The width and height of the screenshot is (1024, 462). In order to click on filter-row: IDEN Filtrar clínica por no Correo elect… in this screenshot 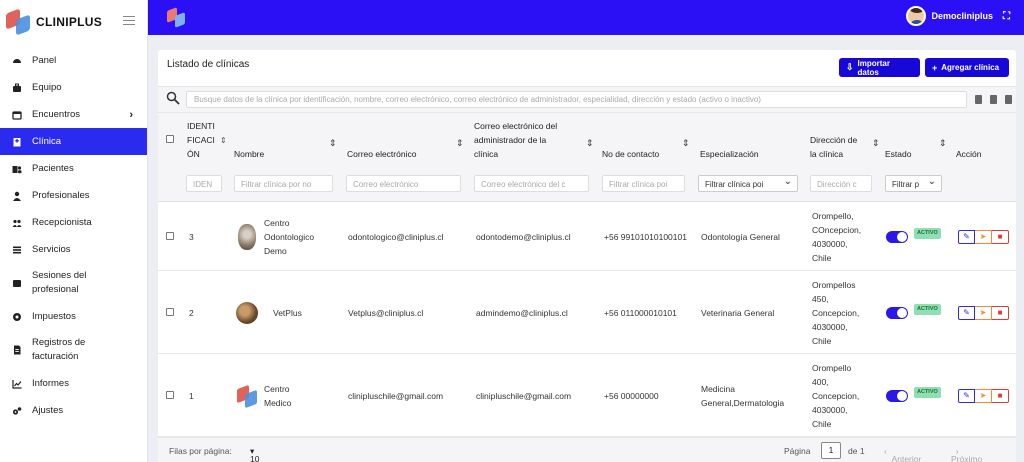, I will do `click(587, 184)`.